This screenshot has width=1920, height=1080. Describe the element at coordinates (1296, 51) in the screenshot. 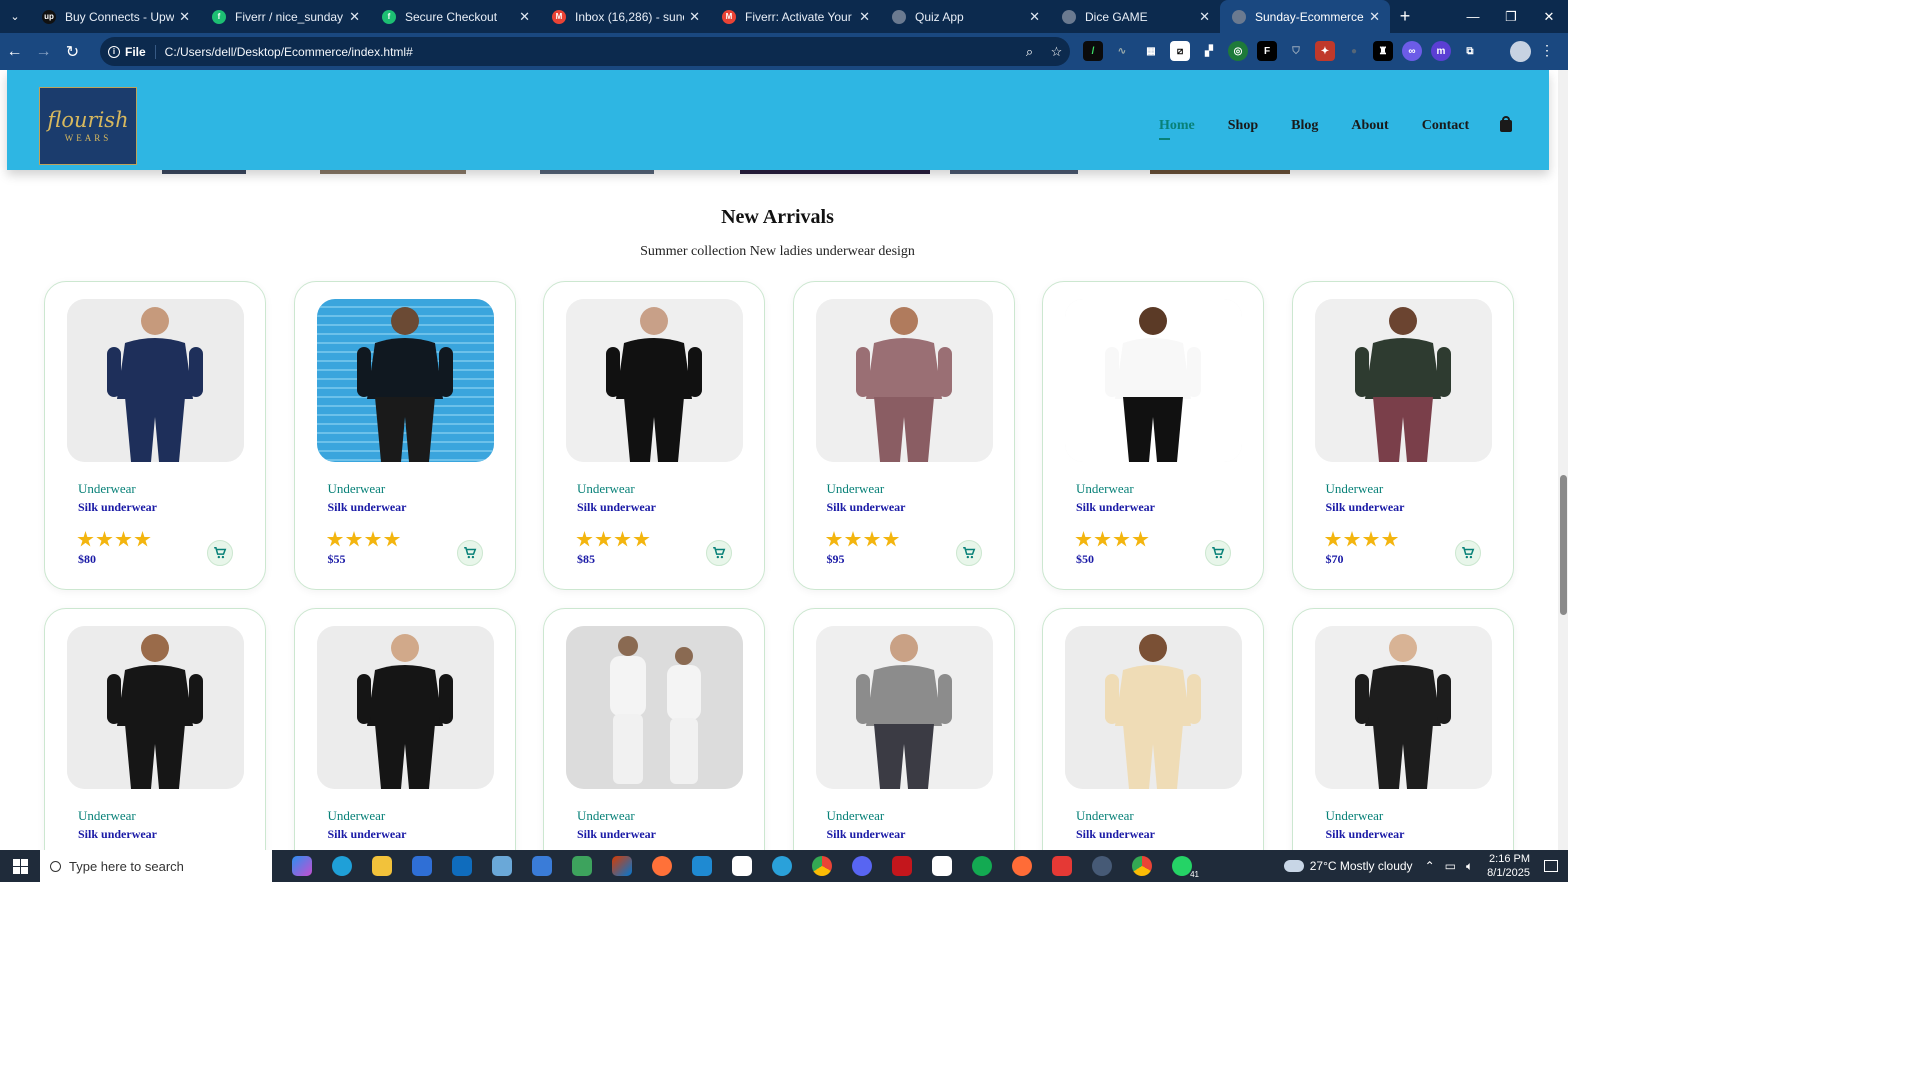

I see `extension-icon: ⛉` at that location.